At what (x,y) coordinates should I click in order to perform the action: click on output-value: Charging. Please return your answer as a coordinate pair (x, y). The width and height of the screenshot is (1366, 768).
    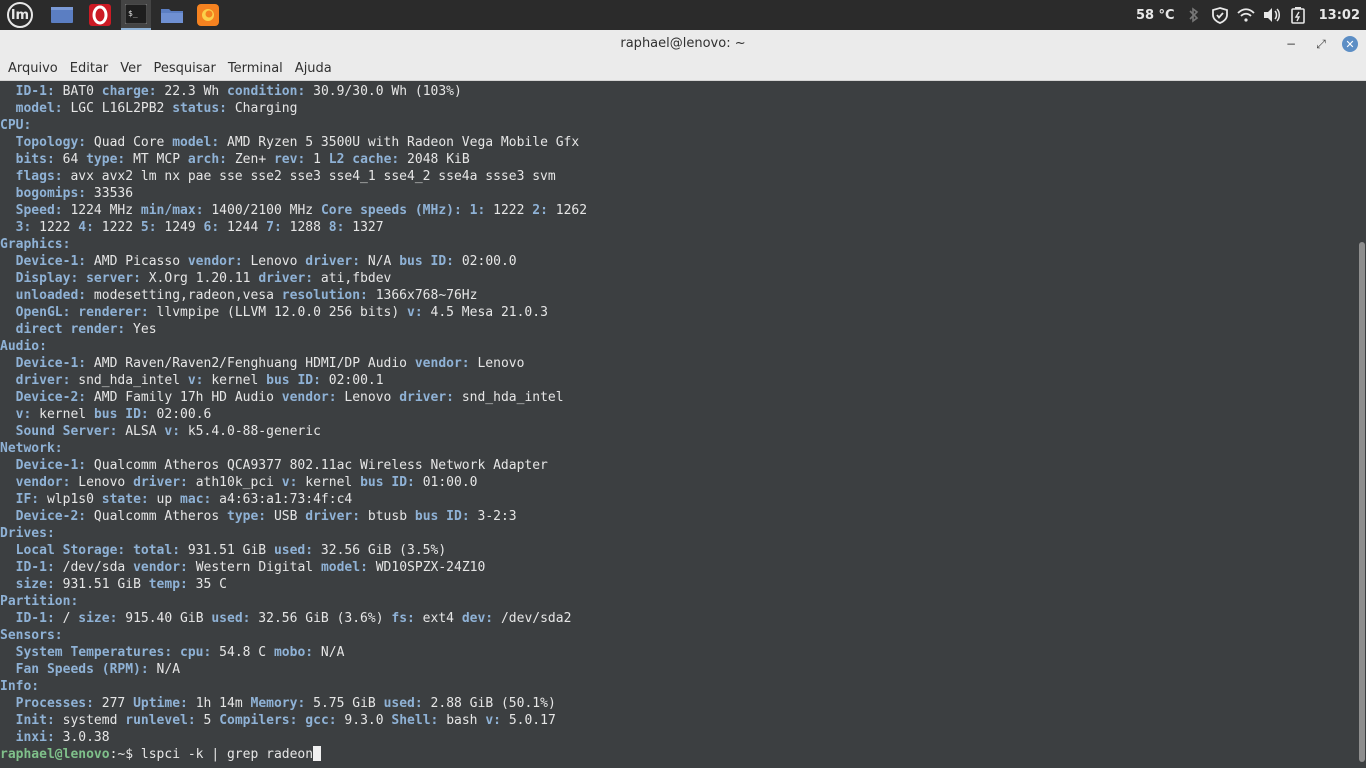
    Looking at the image, I should click on (262, 108).